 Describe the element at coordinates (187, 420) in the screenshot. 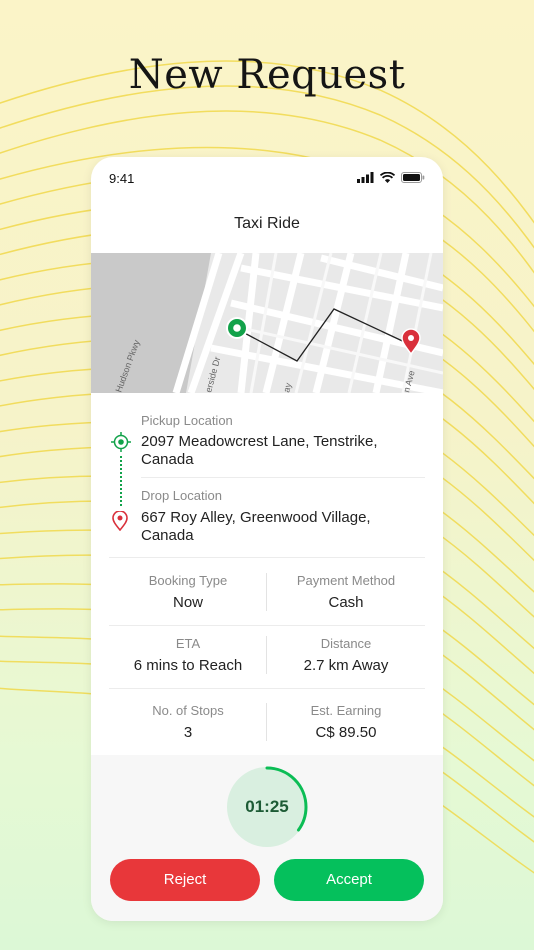

I see `pickup-label: Pickup Location` at that location.